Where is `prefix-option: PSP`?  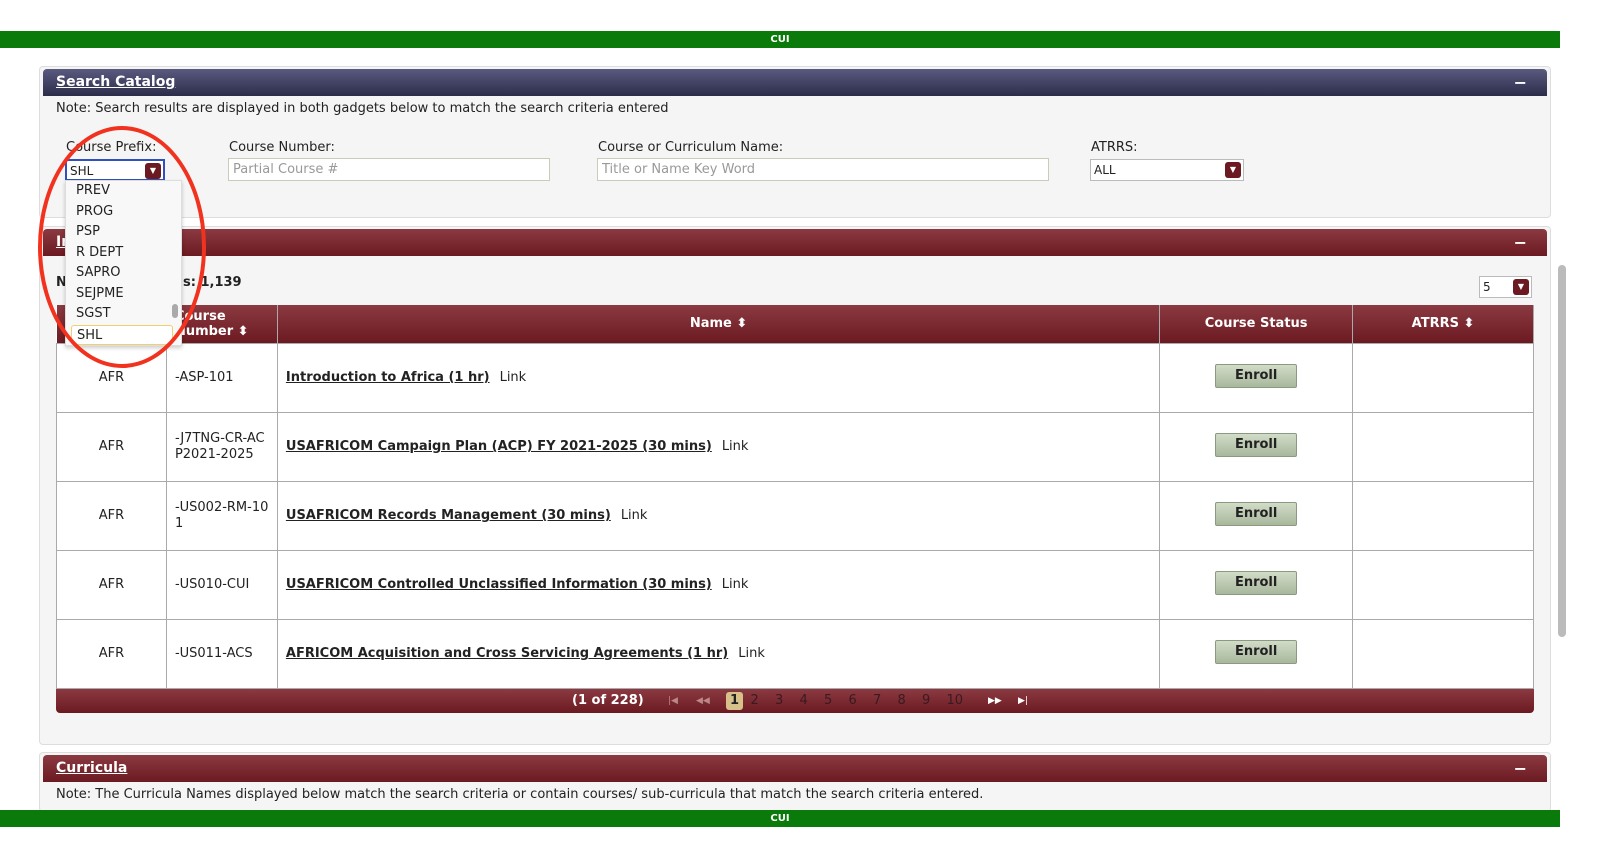 prefix-option: PSP is located at coordinates (123, 232).